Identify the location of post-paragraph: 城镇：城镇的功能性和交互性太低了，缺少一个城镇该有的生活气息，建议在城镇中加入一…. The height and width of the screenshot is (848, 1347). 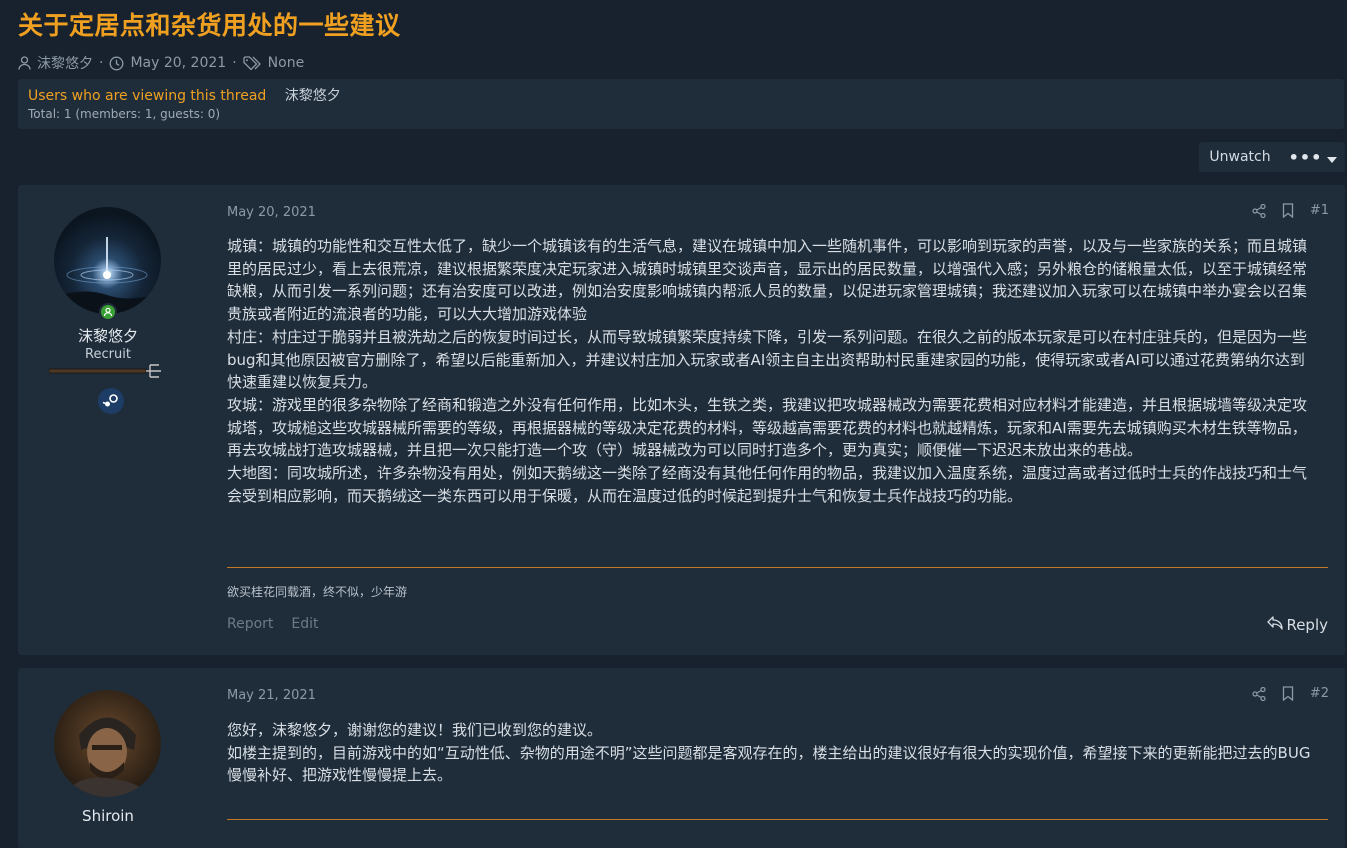
(767, 280).